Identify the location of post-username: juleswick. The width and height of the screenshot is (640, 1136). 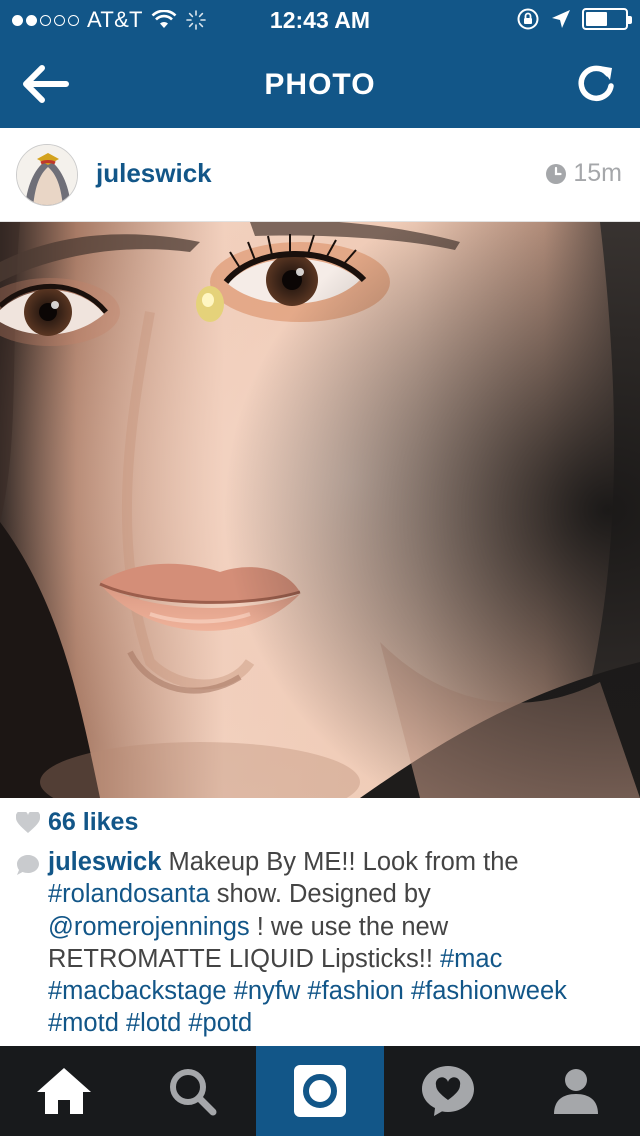
(154, 173).